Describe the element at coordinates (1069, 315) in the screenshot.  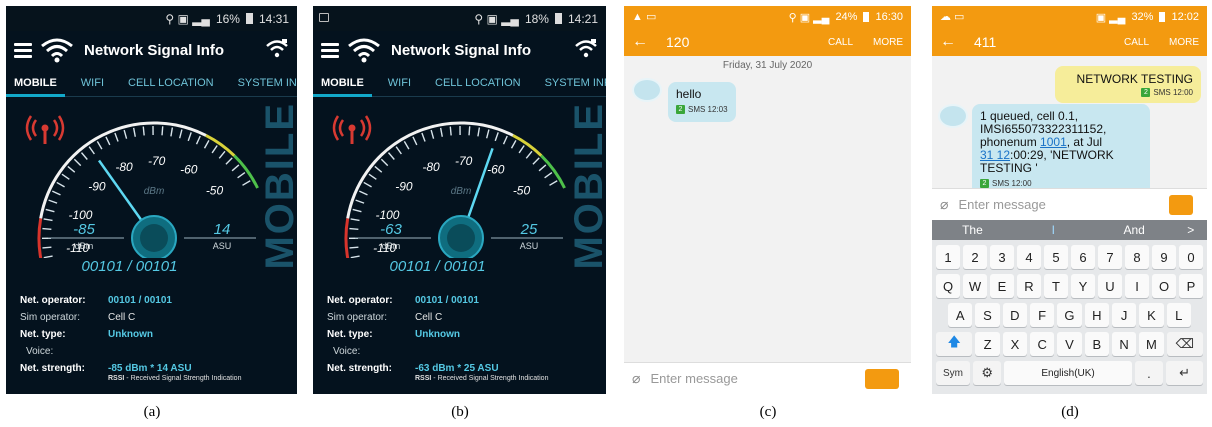
I see `key-g: G` at that location.